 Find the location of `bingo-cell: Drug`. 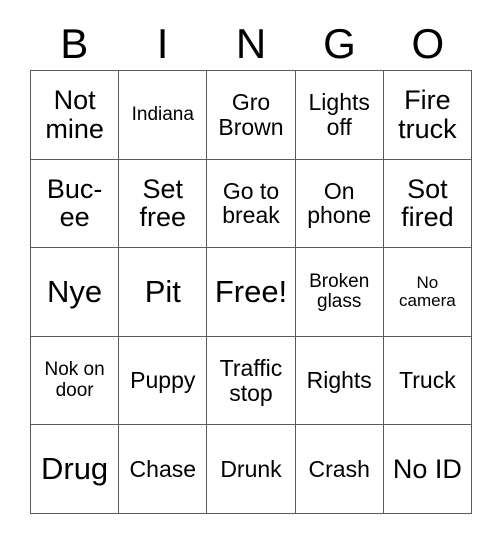

bingo-cell: Drug is located at coordinates (75, 469).